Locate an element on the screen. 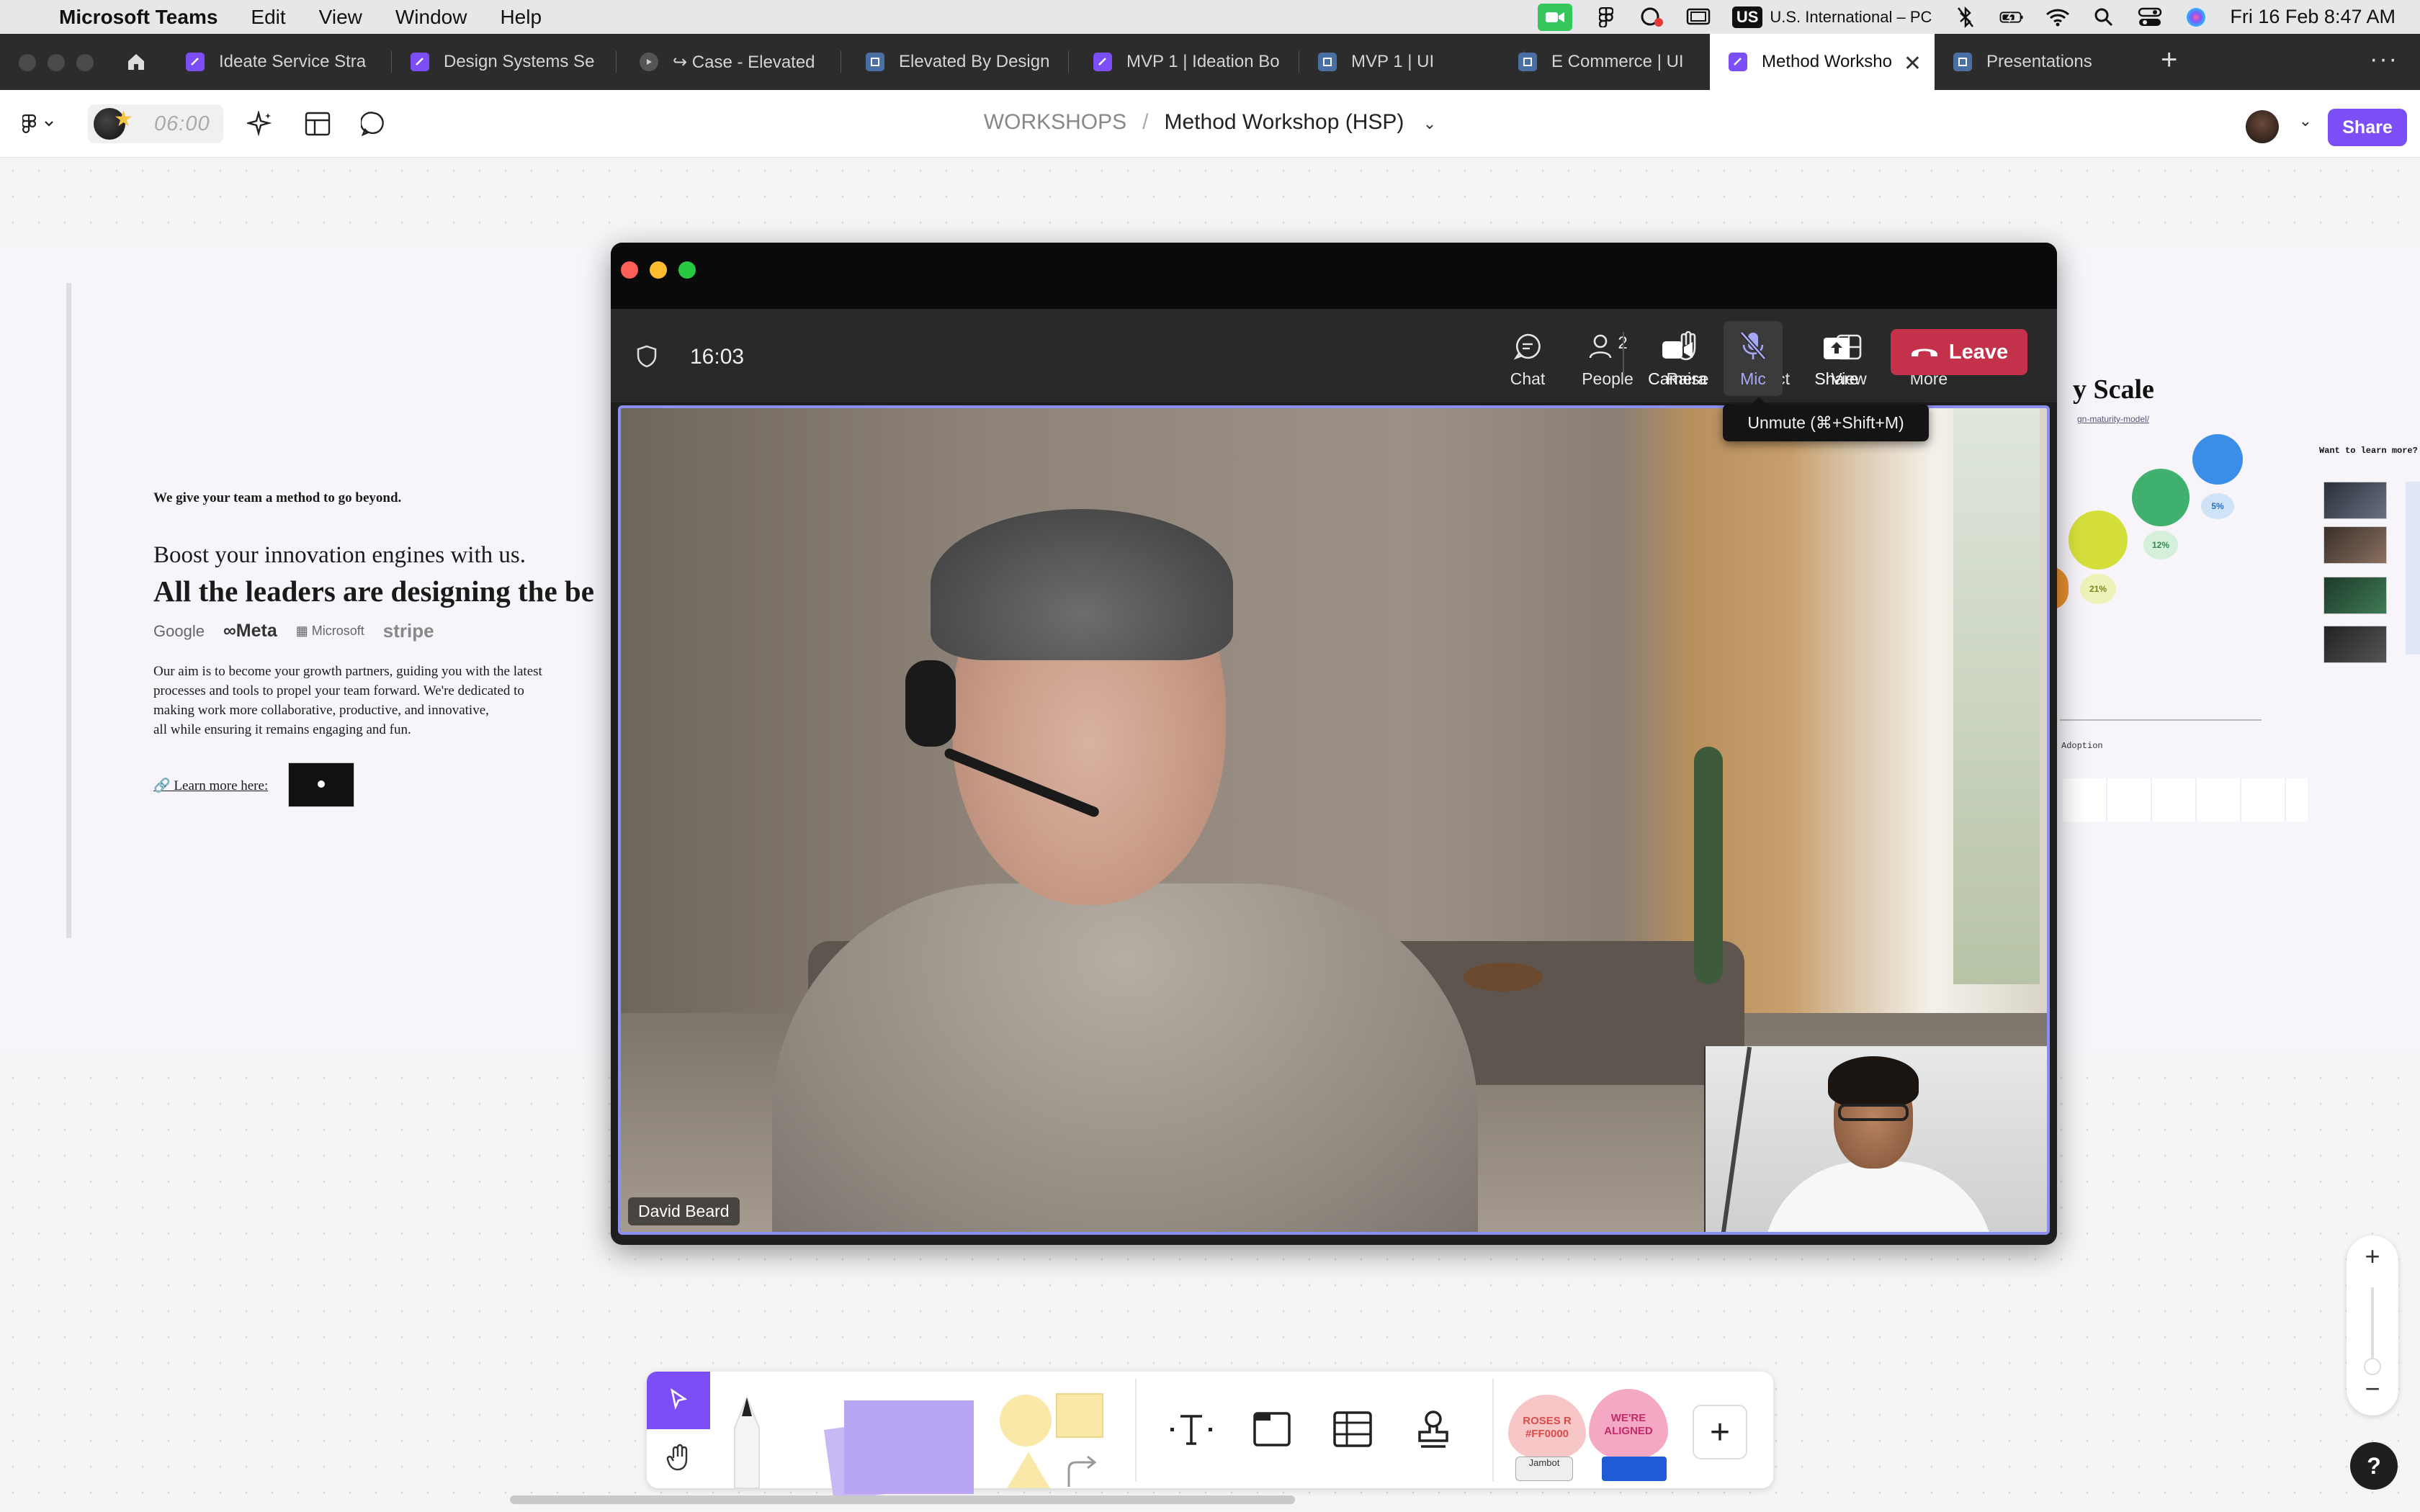 Image resolution: width=2420 pixels, height=1512 pixels. file-name: Method Workshop (HSP) is located at coordinates (1284, 122).